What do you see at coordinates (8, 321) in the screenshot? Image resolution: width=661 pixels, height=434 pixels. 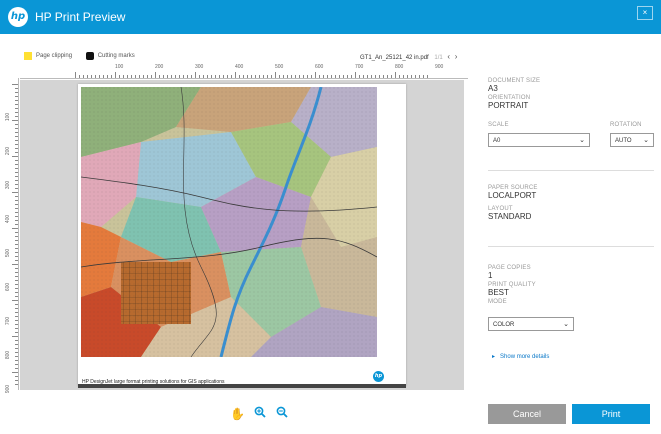 I see `ruler-label: 700` at bounding box center [8, 321].